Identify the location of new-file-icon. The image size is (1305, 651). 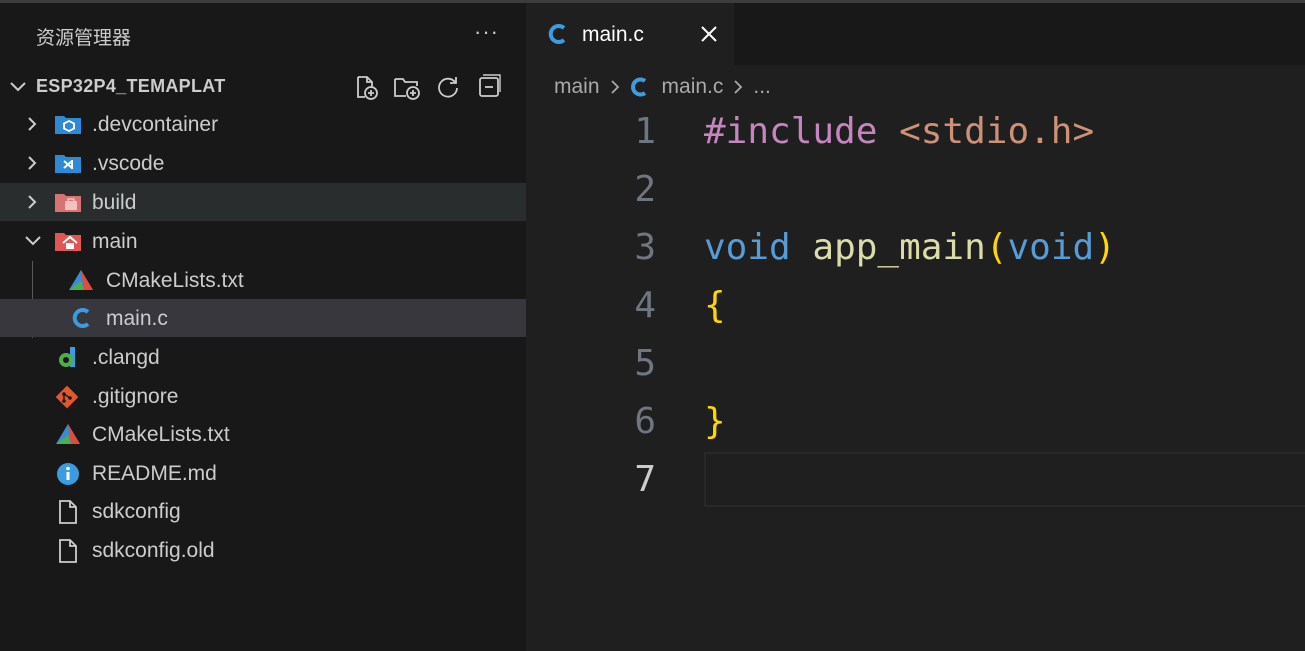
(366, 87).